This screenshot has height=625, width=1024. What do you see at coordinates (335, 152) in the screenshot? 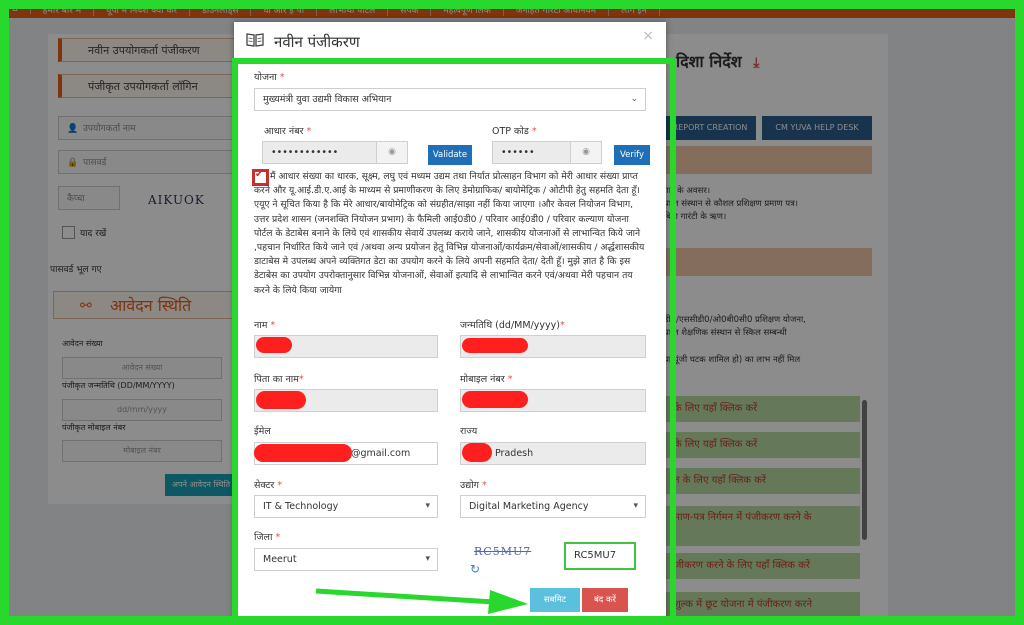
I see `aadhaar-input: •••••••••••• ◉` at bounding box center [335, 152].